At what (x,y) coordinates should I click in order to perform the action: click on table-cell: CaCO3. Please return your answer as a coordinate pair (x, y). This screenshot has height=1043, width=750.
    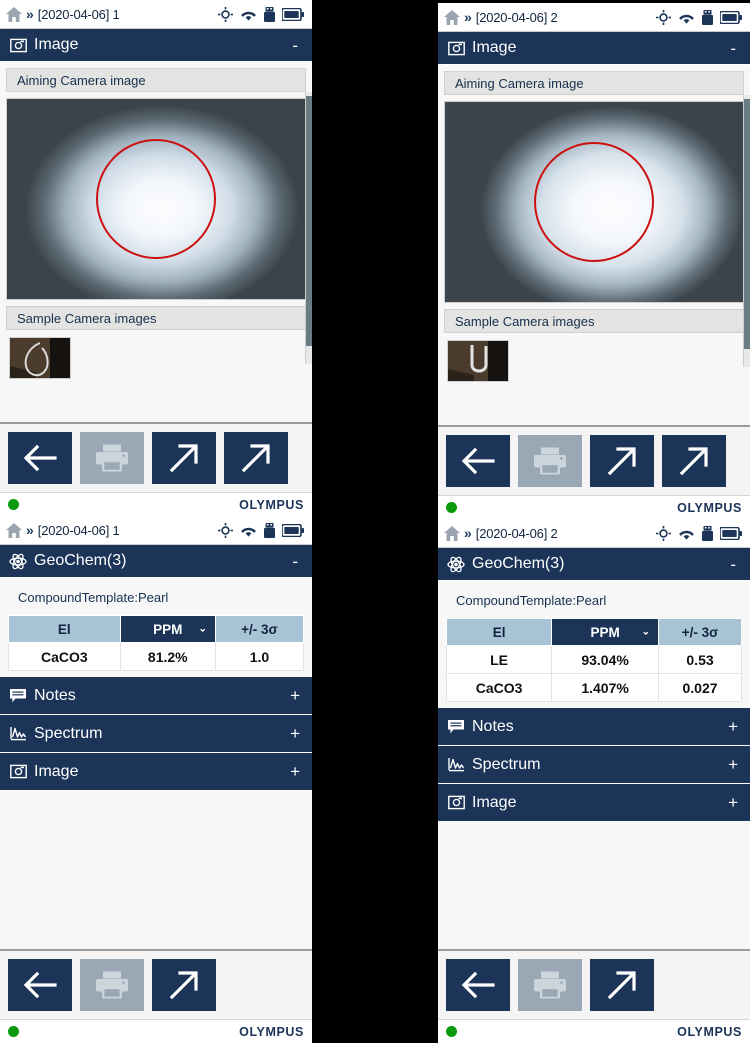
    Looking at the image, I should click on (499, 687).